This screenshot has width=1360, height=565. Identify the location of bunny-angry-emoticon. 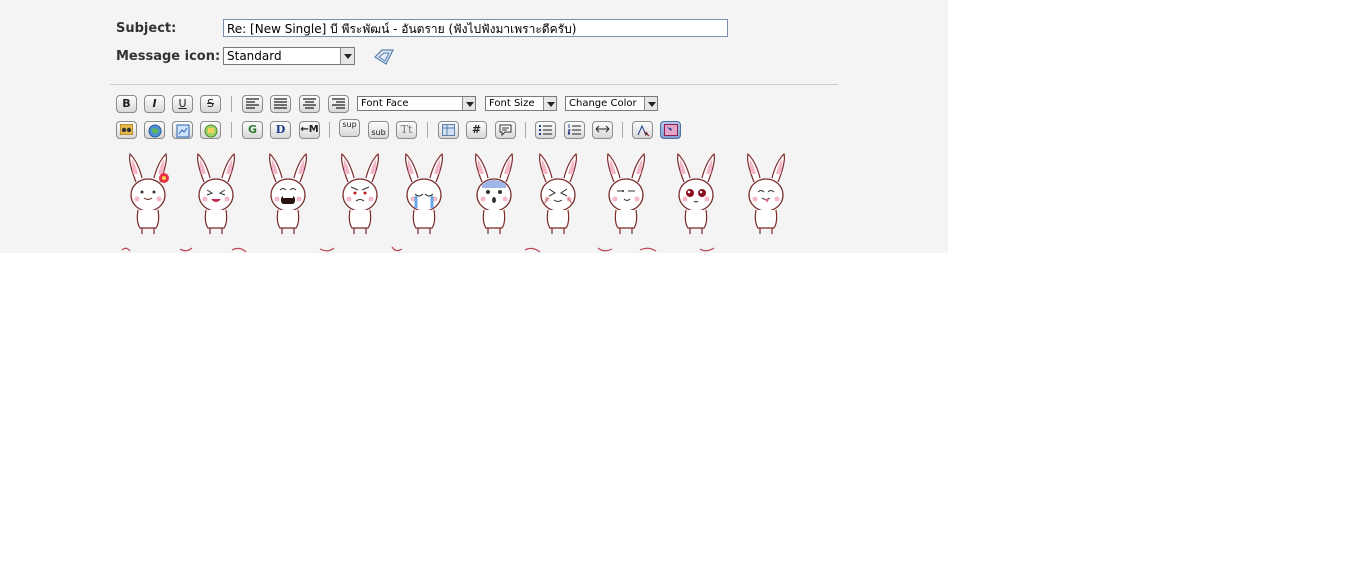
(362, 196).